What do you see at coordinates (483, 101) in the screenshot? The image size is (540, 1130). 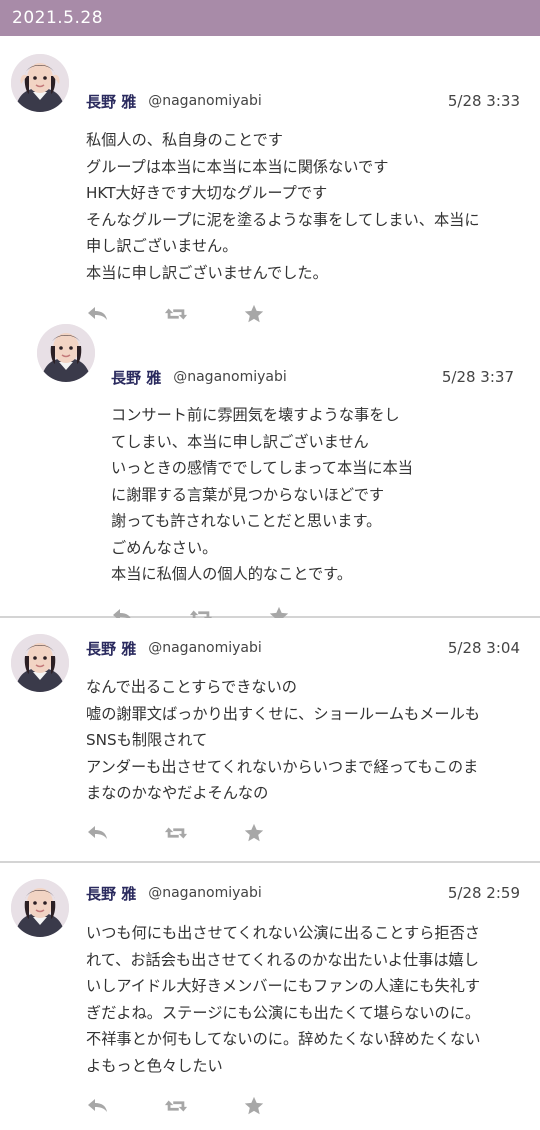 I see `tweet-time: 5/28 3:33` at bounding box center [483, 101].